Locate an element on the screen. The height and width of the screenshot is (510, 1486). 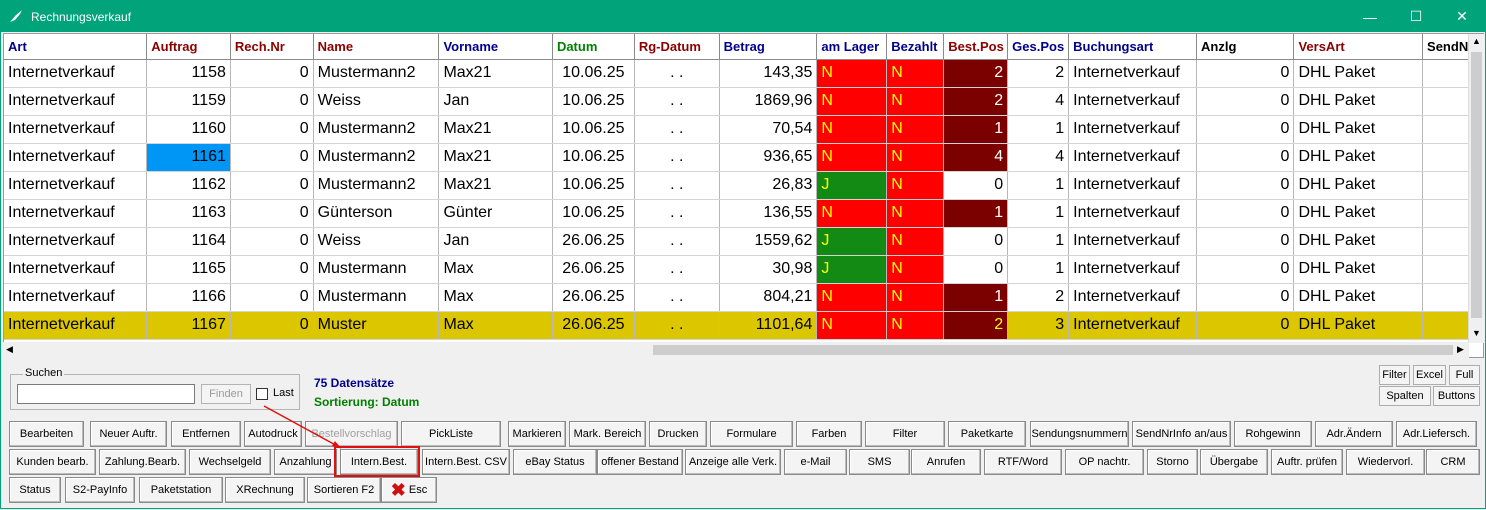
table-cell: 1161 is located at coordinates (188, 157).